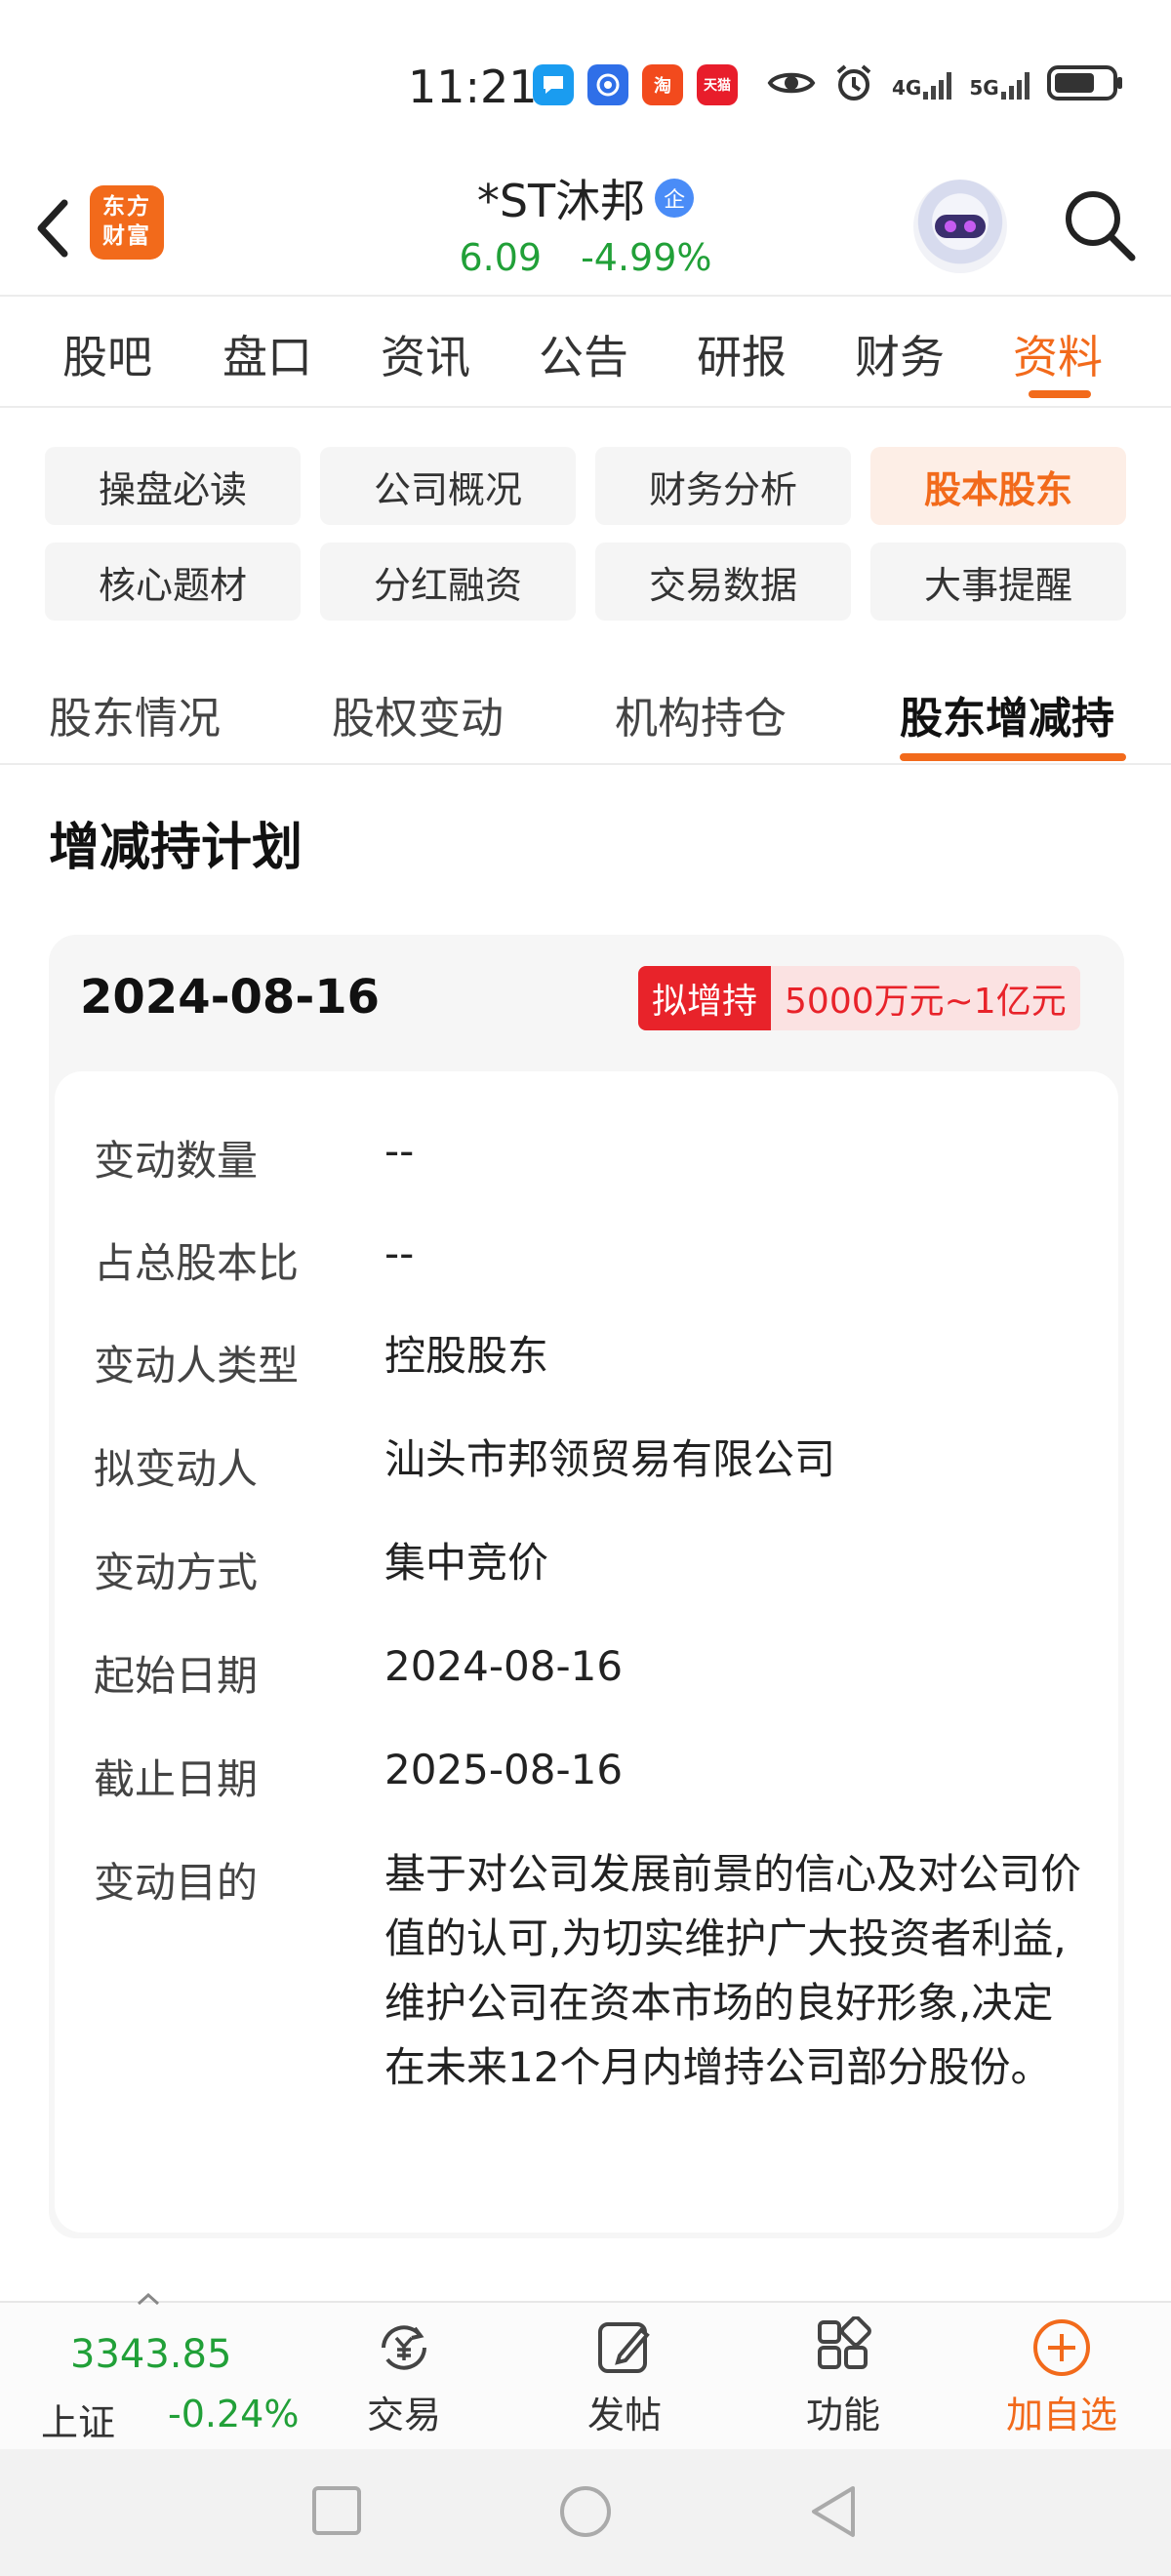 The height and width of the screenshot is (2576, 1171). Describe the element at coordinates (998, 486) in the screenshot. I see `section-share-capital: 股本股东` at that location.